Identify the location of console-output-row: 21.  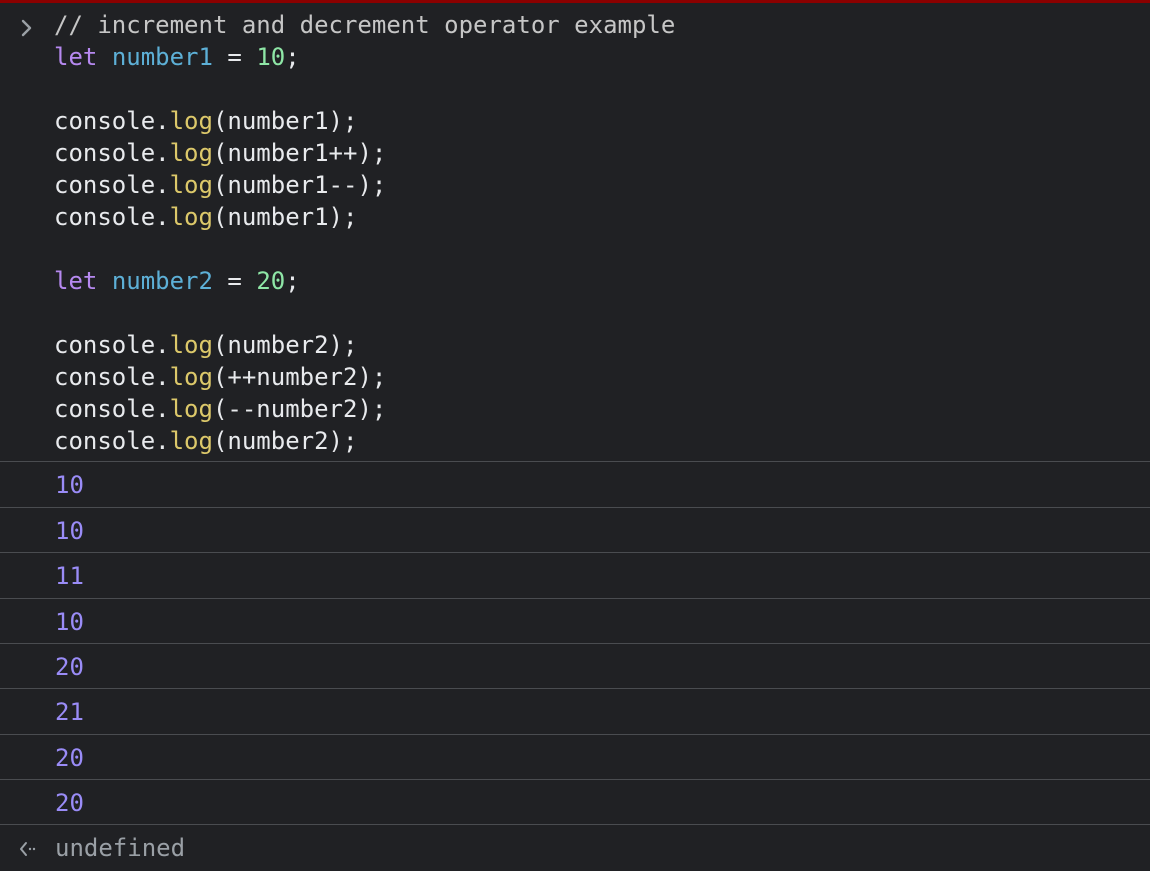
(575, 710).